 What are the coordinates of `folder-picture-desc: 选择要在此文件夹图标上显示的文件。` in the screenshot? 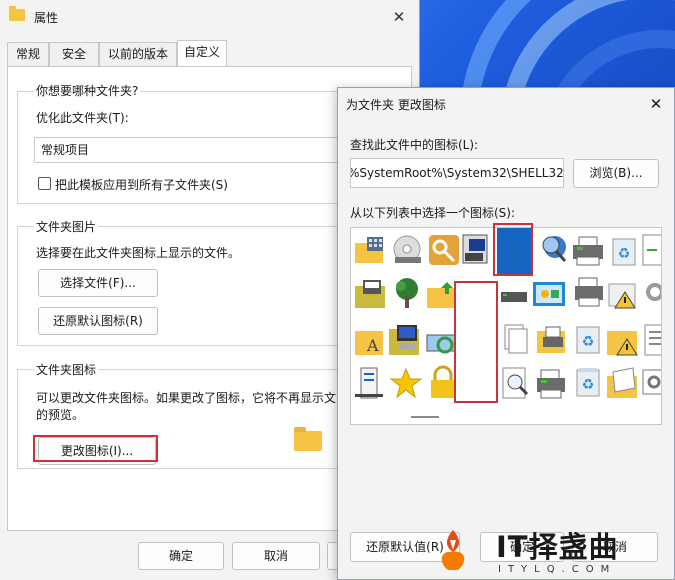 It's located at (138, 253).